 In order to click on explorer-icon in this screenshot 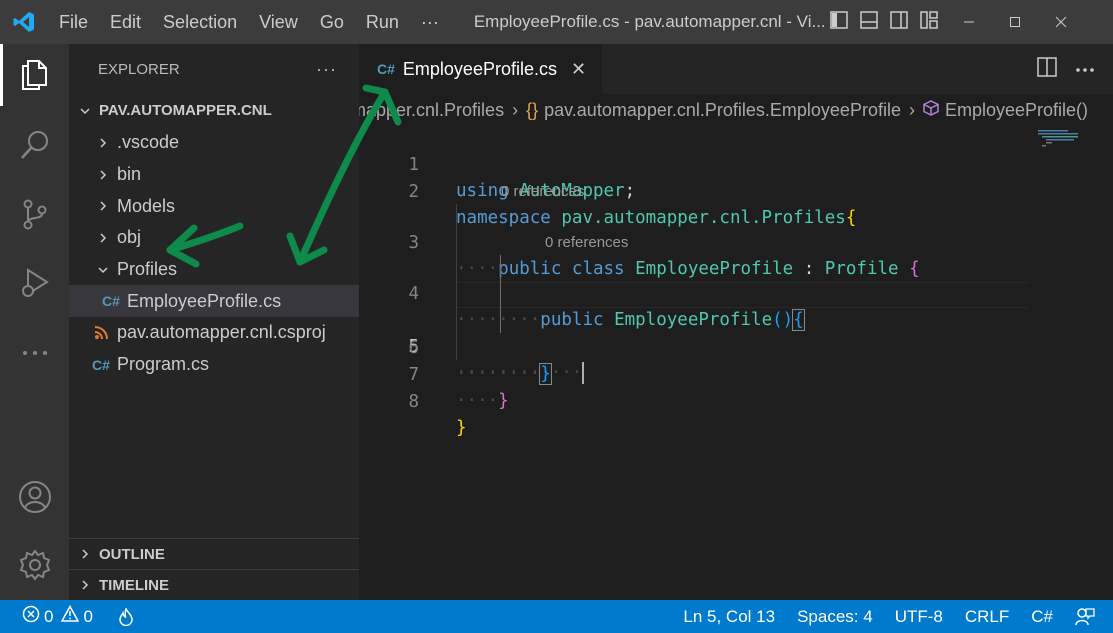, I will do `click(34, 75)`.